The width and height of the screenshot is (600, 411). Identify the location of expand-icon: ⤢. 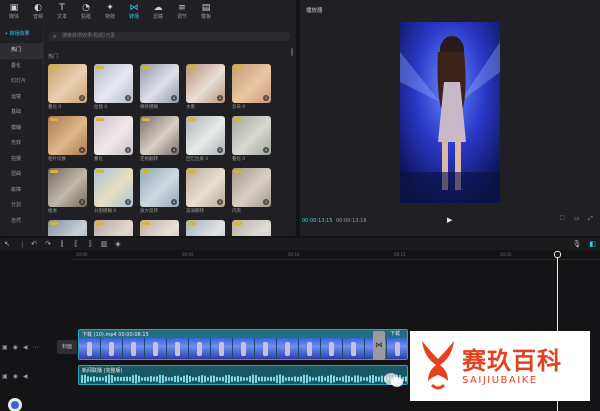
(590, 219).